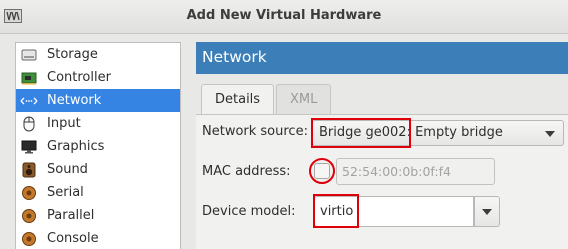  What do you see at coordinates (98, 169) in the screenshot?
I see `sidebar-item-sound: Sound` at bounding box center [98, 169].